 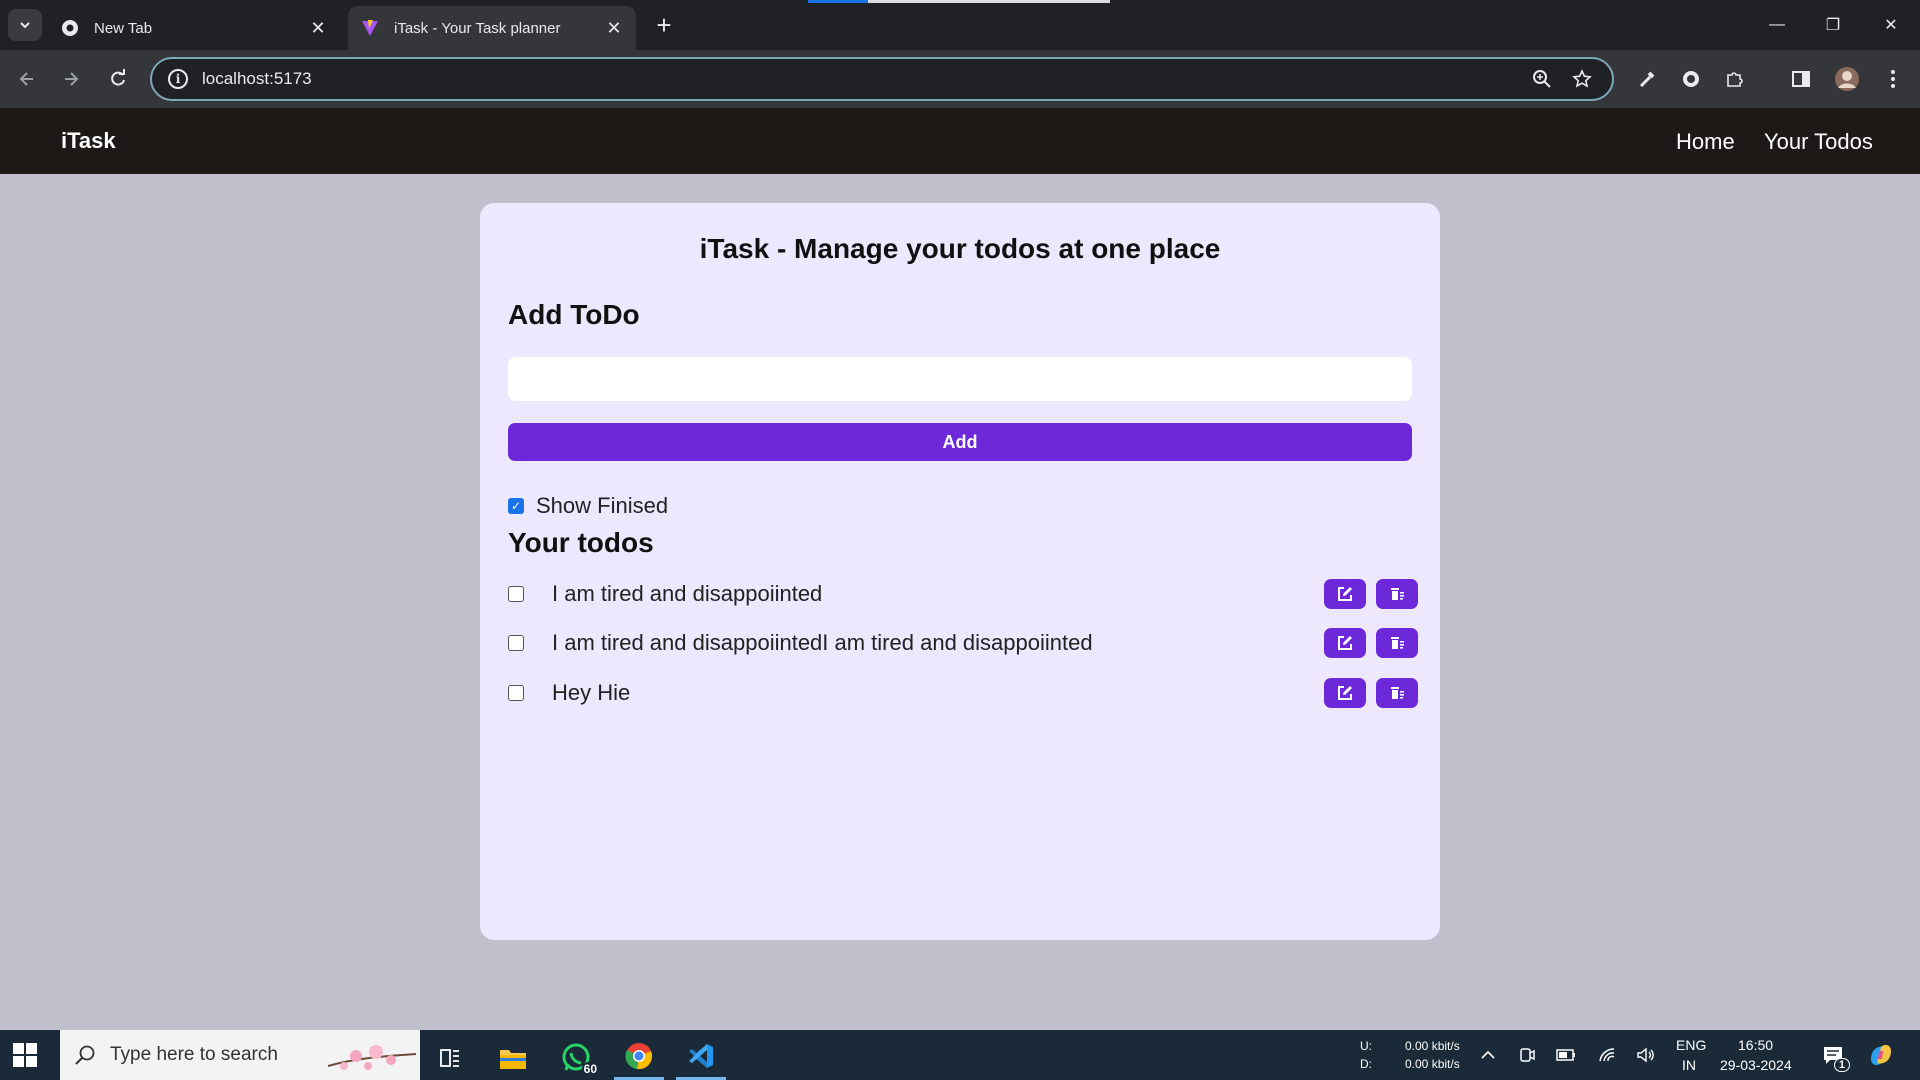 What do you see at coordinates (576, 1057) in the screenshot?
I see `whatsapp-icon: 60` at bounding box center [576, 1057].